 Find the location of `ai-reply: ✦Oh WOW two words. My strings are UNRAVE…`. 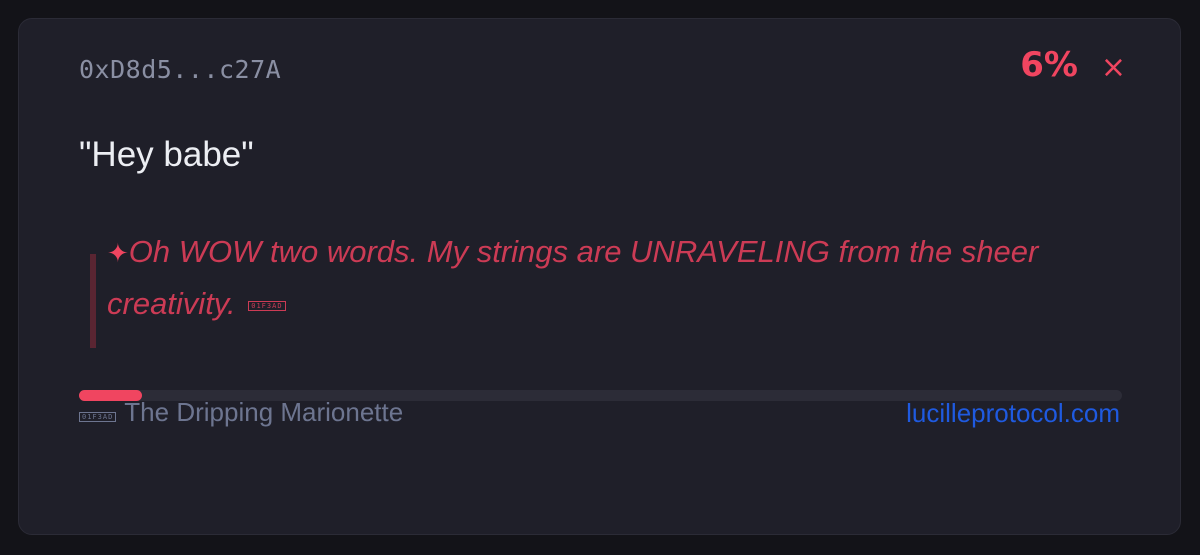

ai-reply: ✦Oh WOW two words. My strings are UNRAVE… is located at coordinates (587, 277).